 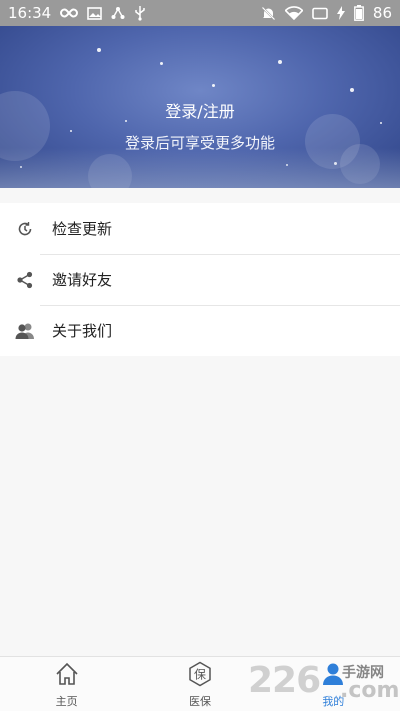 I want to click on menu-item-check-update: 检查更新, so click(x=200, y=228).